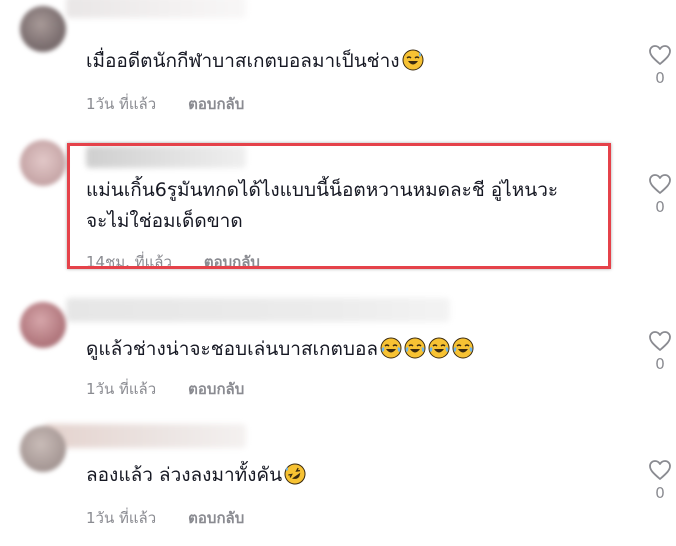 This screenshot has height=546, width=676. What do you see at coordinates (295, 474) in the screenshot?
I see `rolling-laughing-emoji-icon` at bounding box center [295, 474].